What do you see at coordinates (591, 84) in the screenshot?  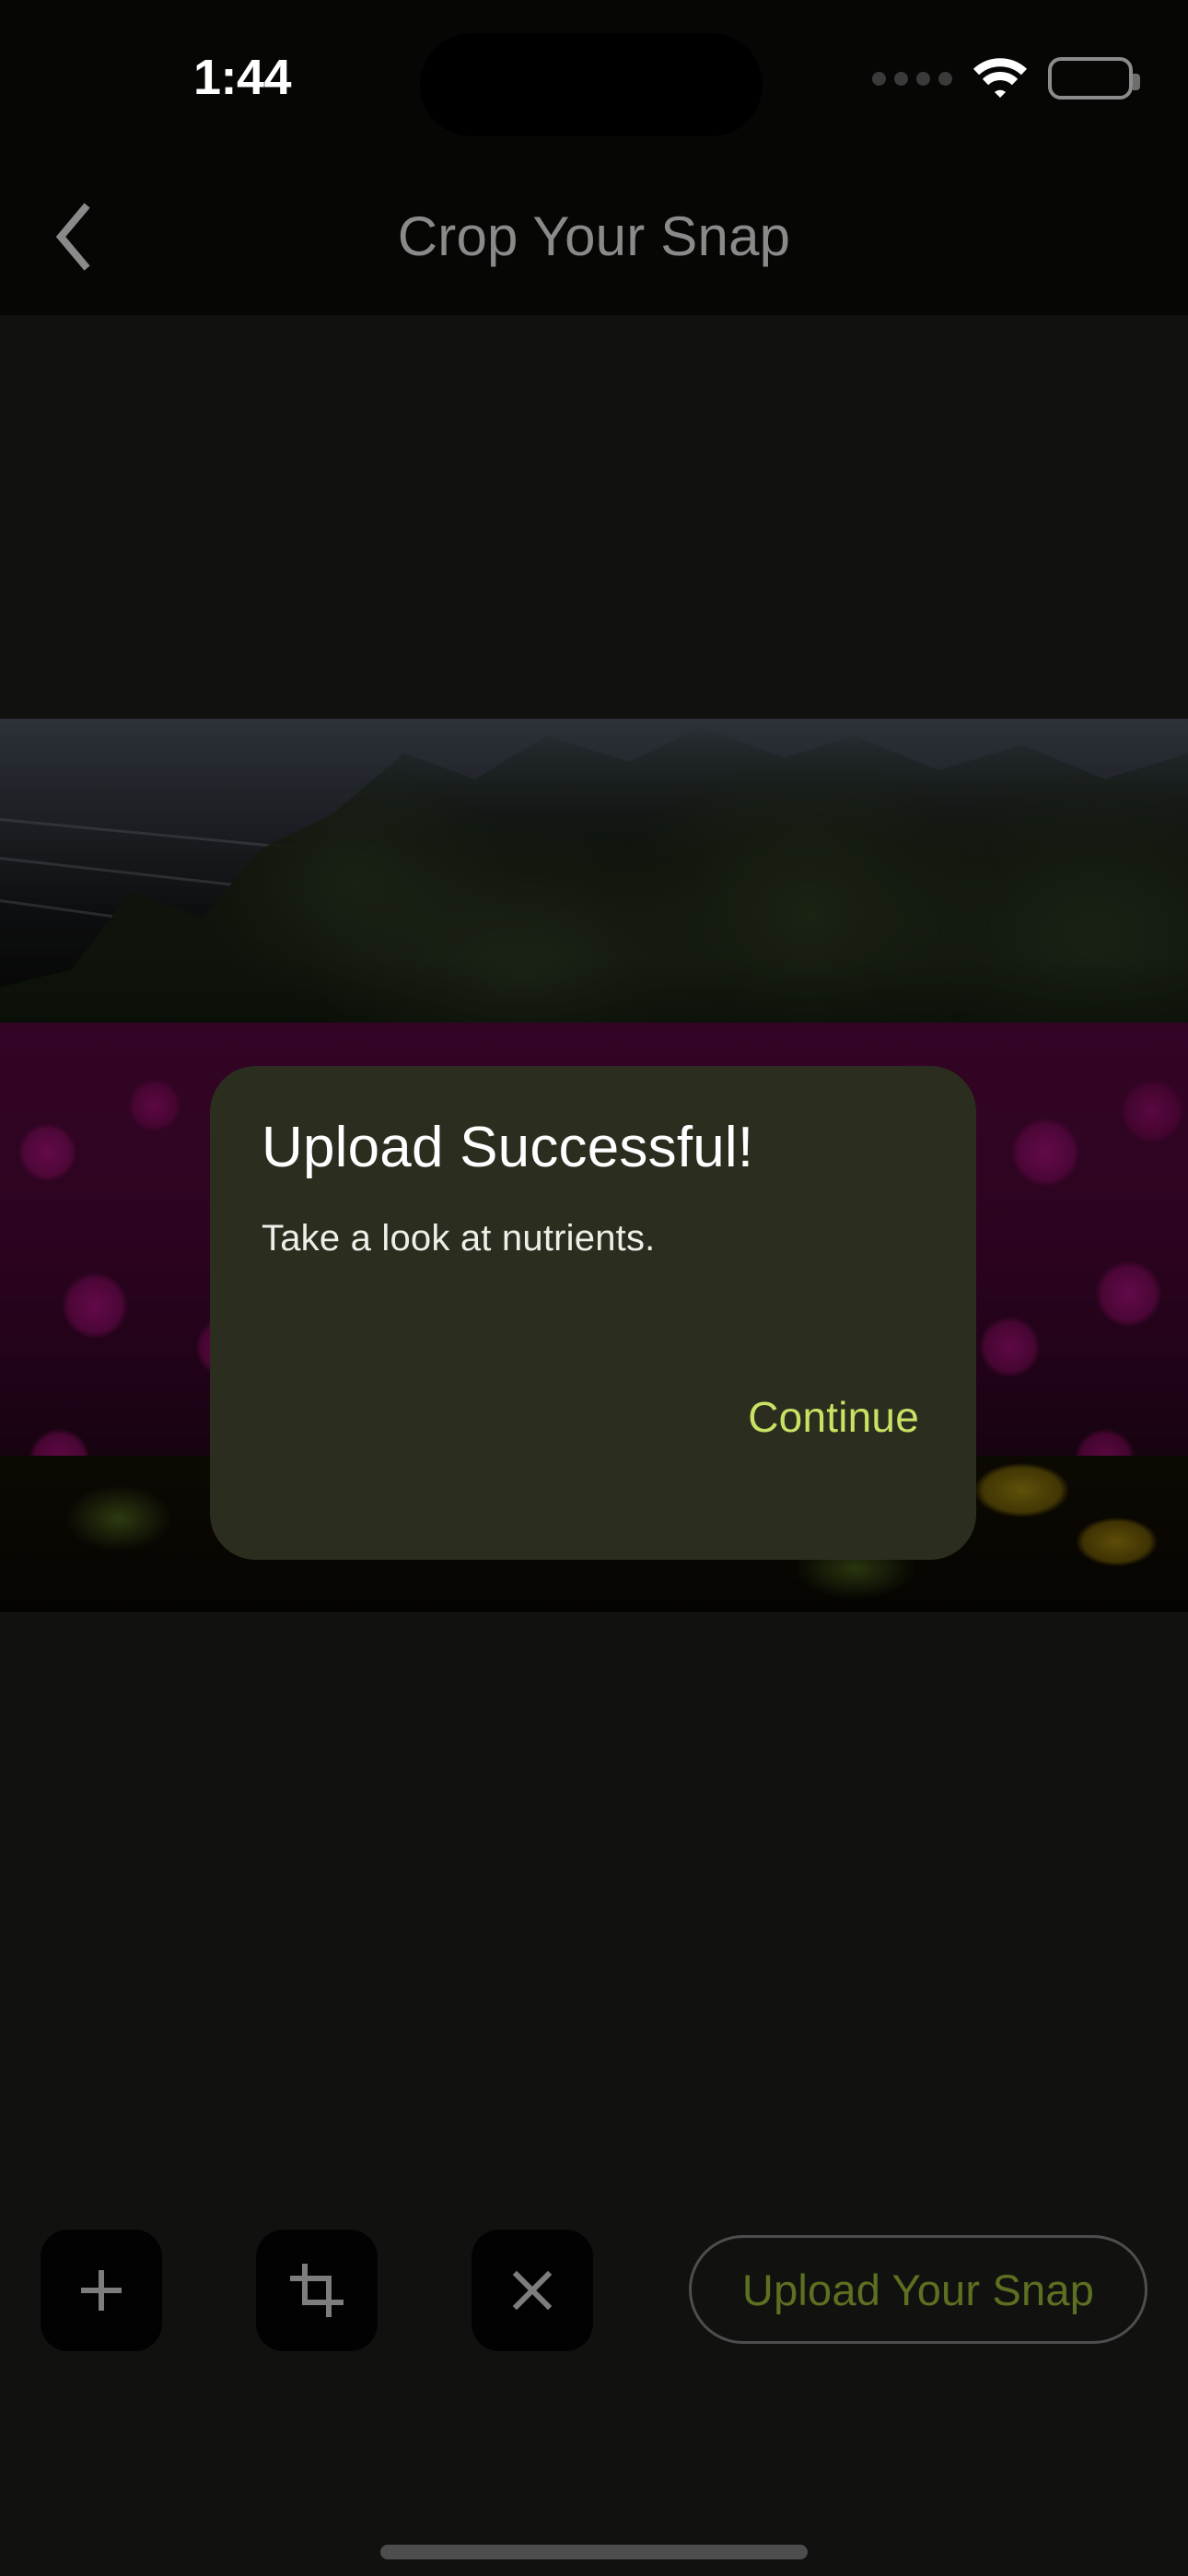 I see `dynamic-island` at bounding box center [591, 84].